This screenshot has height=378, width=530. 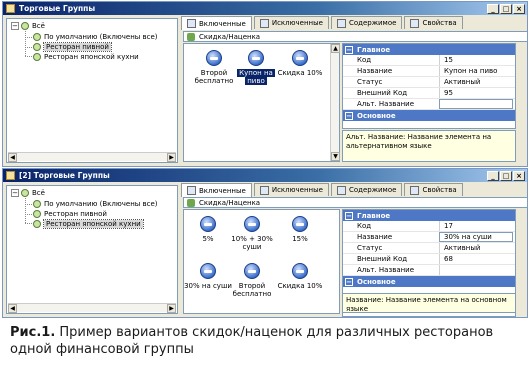 I want to click on tree-node-label: По умолчанию (Включены все), so click(x=101, y=204).